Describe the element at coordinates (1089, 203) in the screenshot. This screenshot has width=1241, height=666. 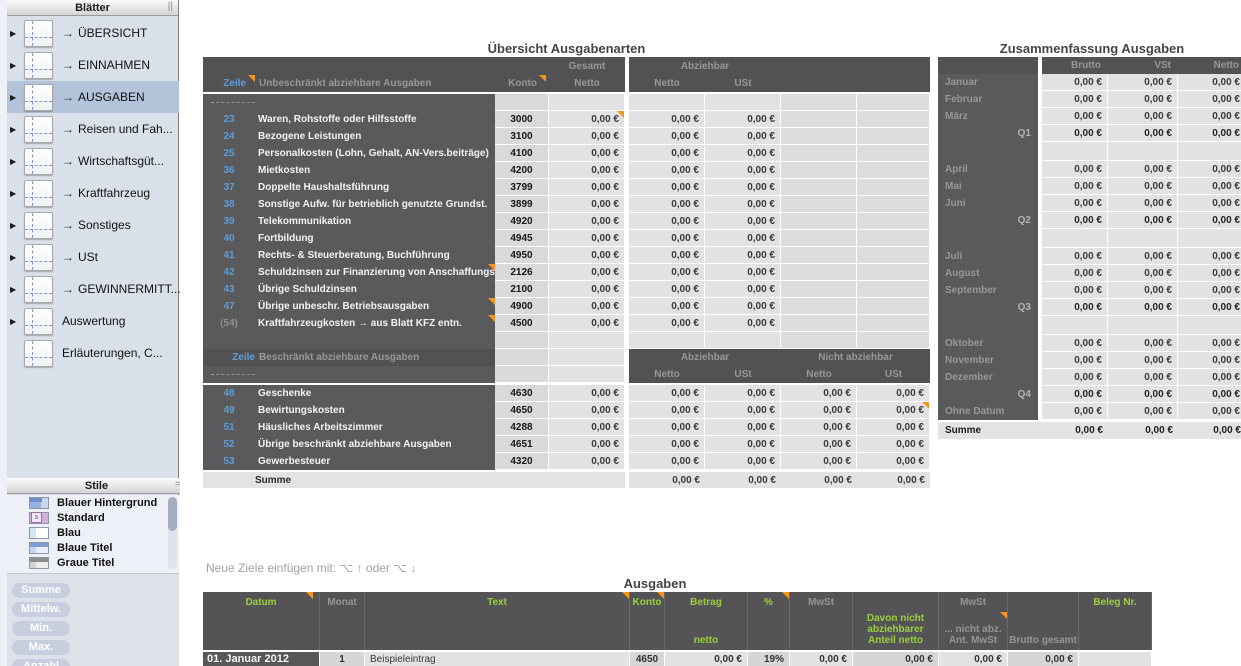
I see `summary-row: Juni 0,00 € 0,00 € 0,00 €` at that location.